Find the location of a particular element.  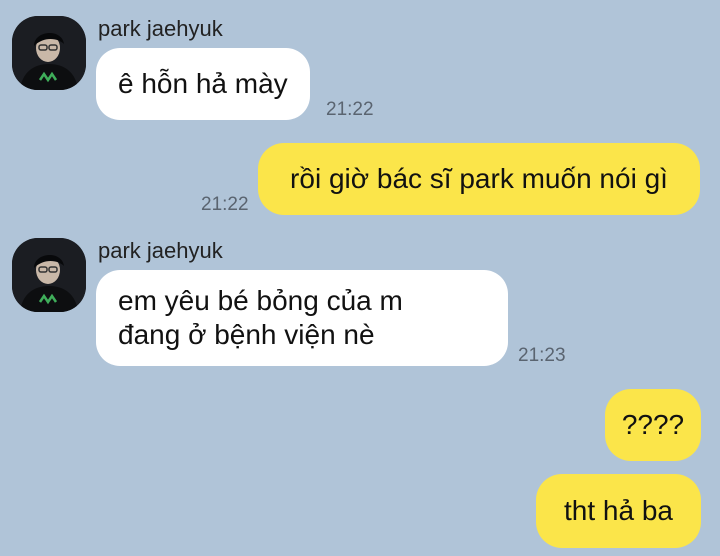

message-timestamp: 21:23 is located at coordinates (542, 355).